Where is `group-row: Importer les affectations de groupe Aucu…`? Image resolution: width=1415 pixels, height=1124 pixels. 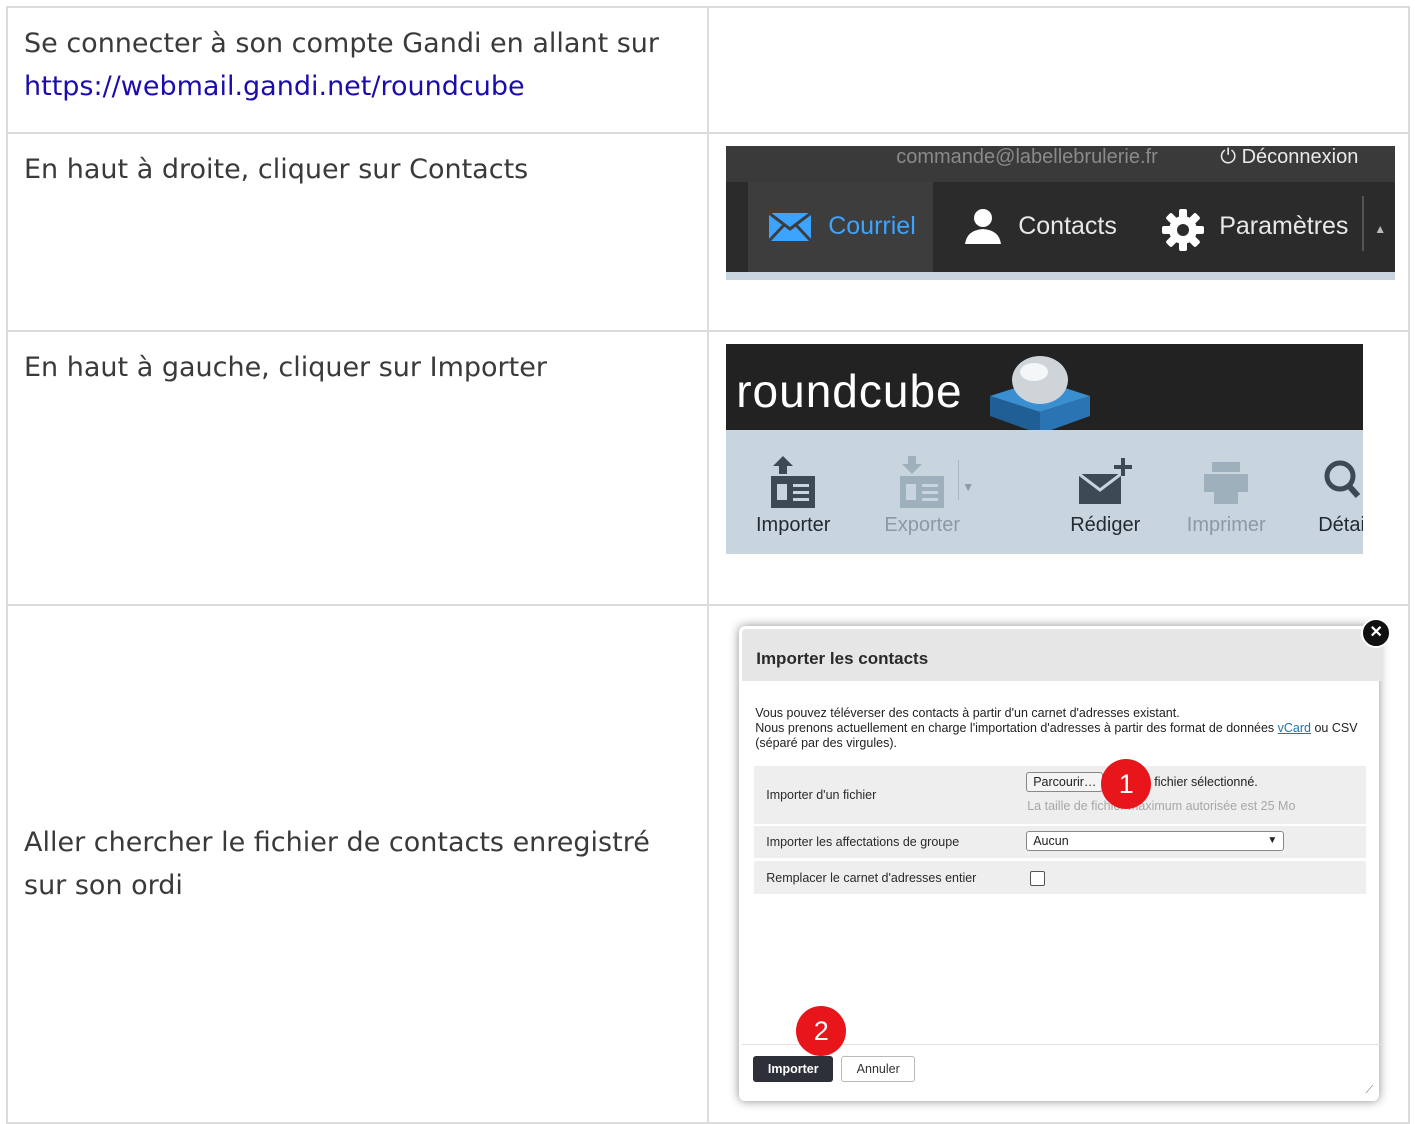
group-row: Importer les affectations de groupe Aucu… is located at coordinates (1060, 842).